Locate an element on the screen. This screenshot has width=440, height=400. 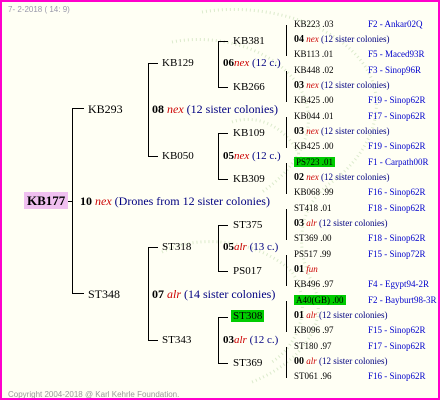
gen4-mating: 04 nex (12 sister colonies) is located at coordinates (342, 39).